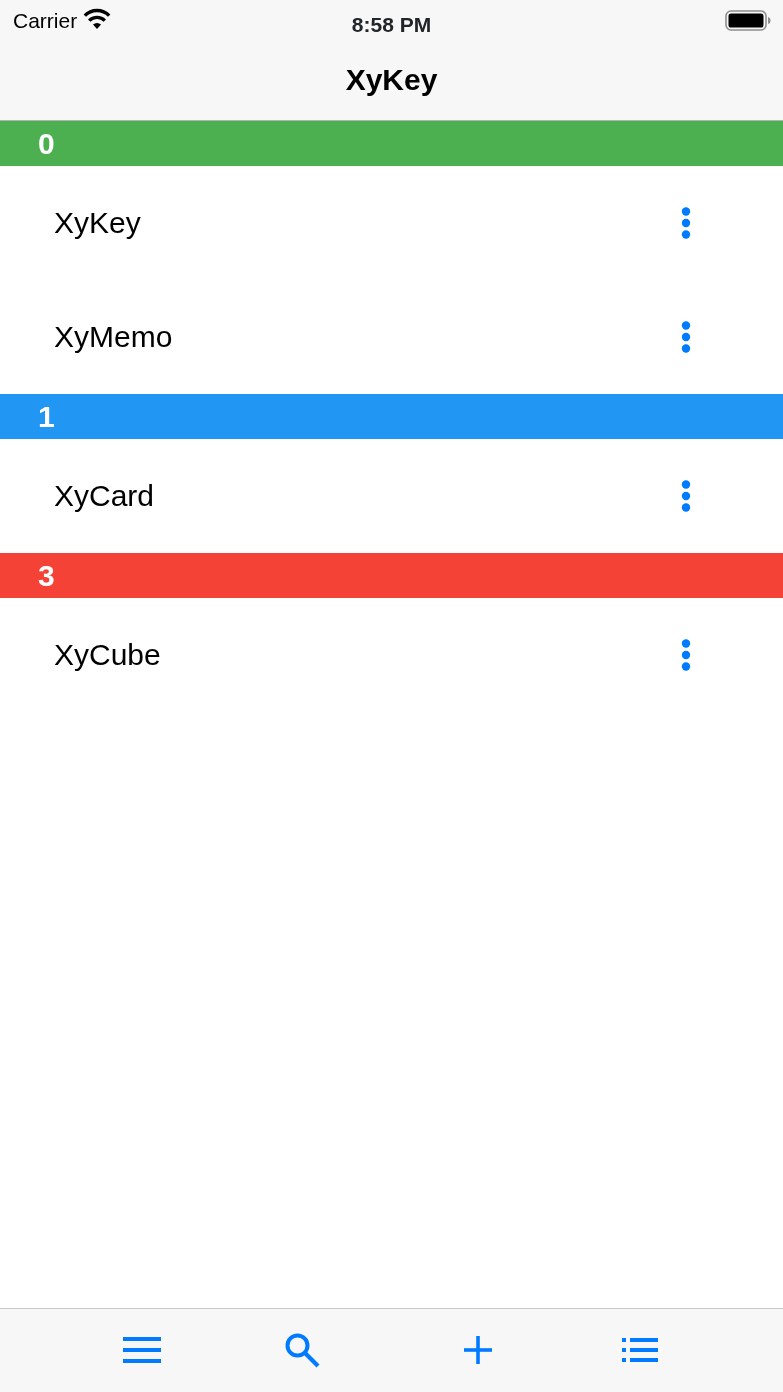 This screenshot has height=1392, width=783. Describe the element at coordinates (46, 575) in the screenshot. I see `section-title: 3` at that location.